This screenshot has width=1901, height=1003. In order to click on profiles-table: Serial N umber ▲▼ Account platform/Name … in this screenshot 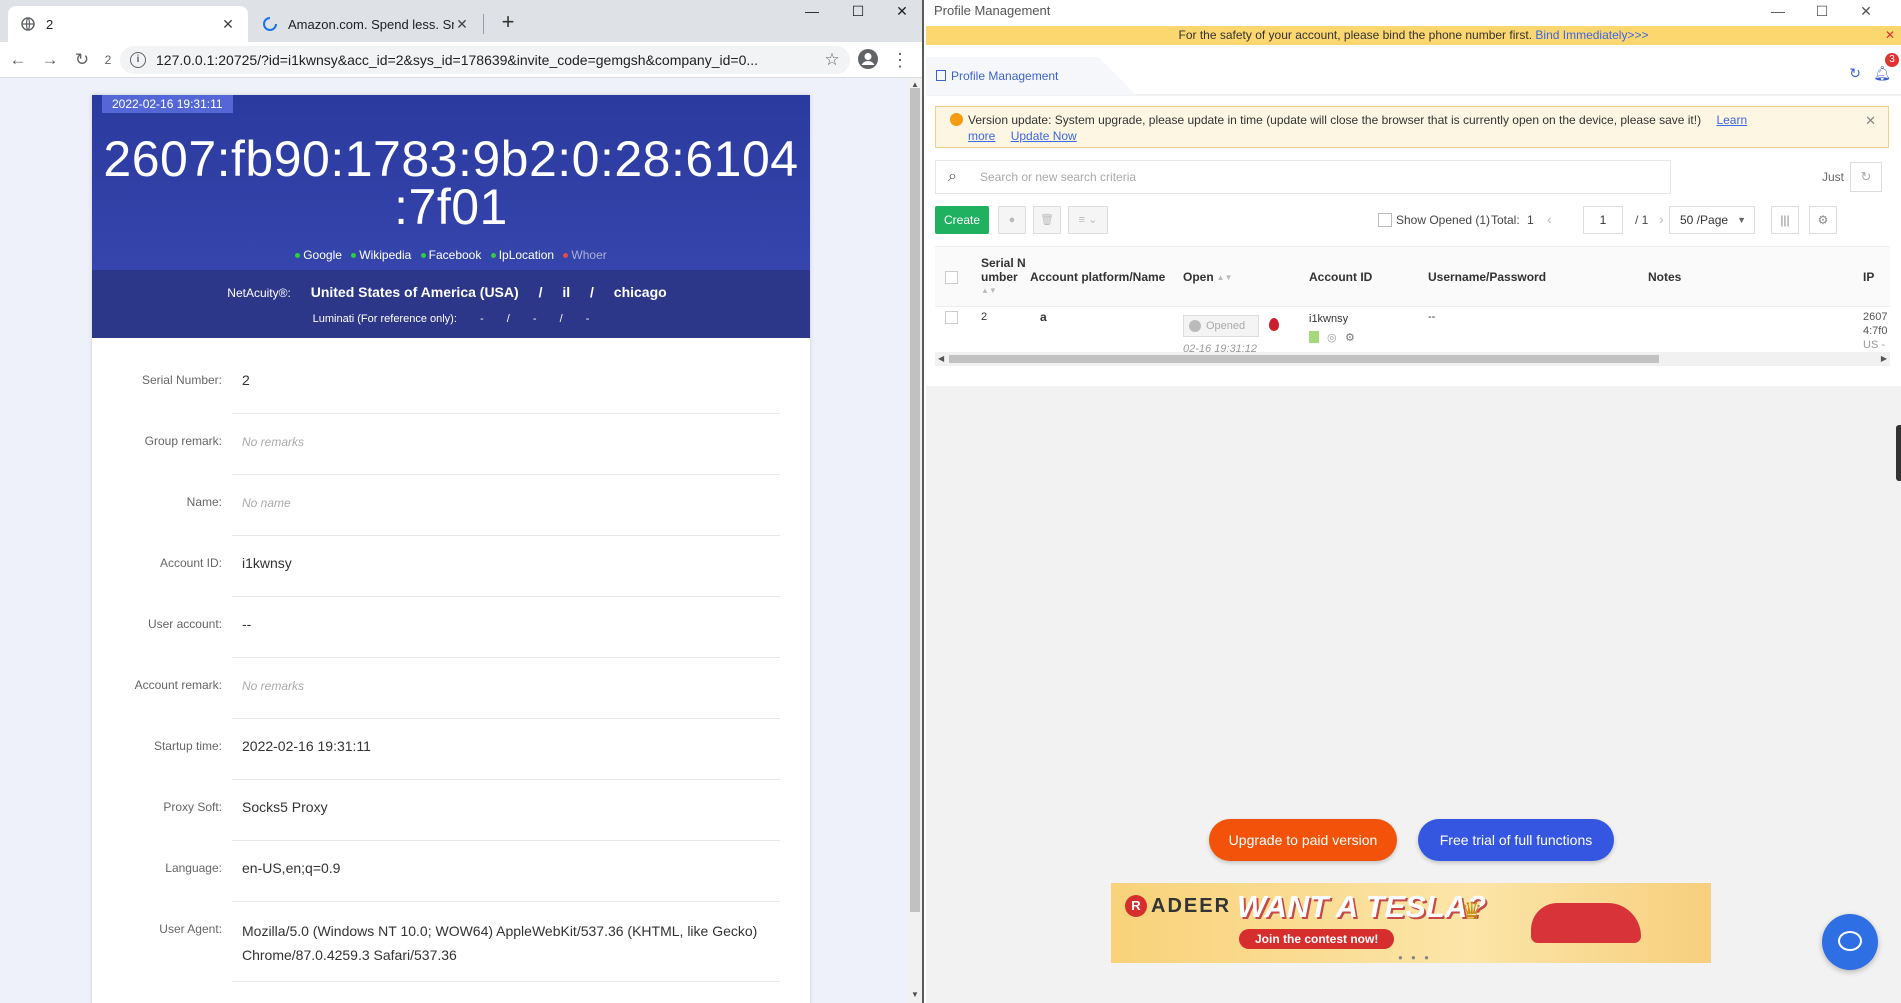, I will do `click(1412, 299)`.